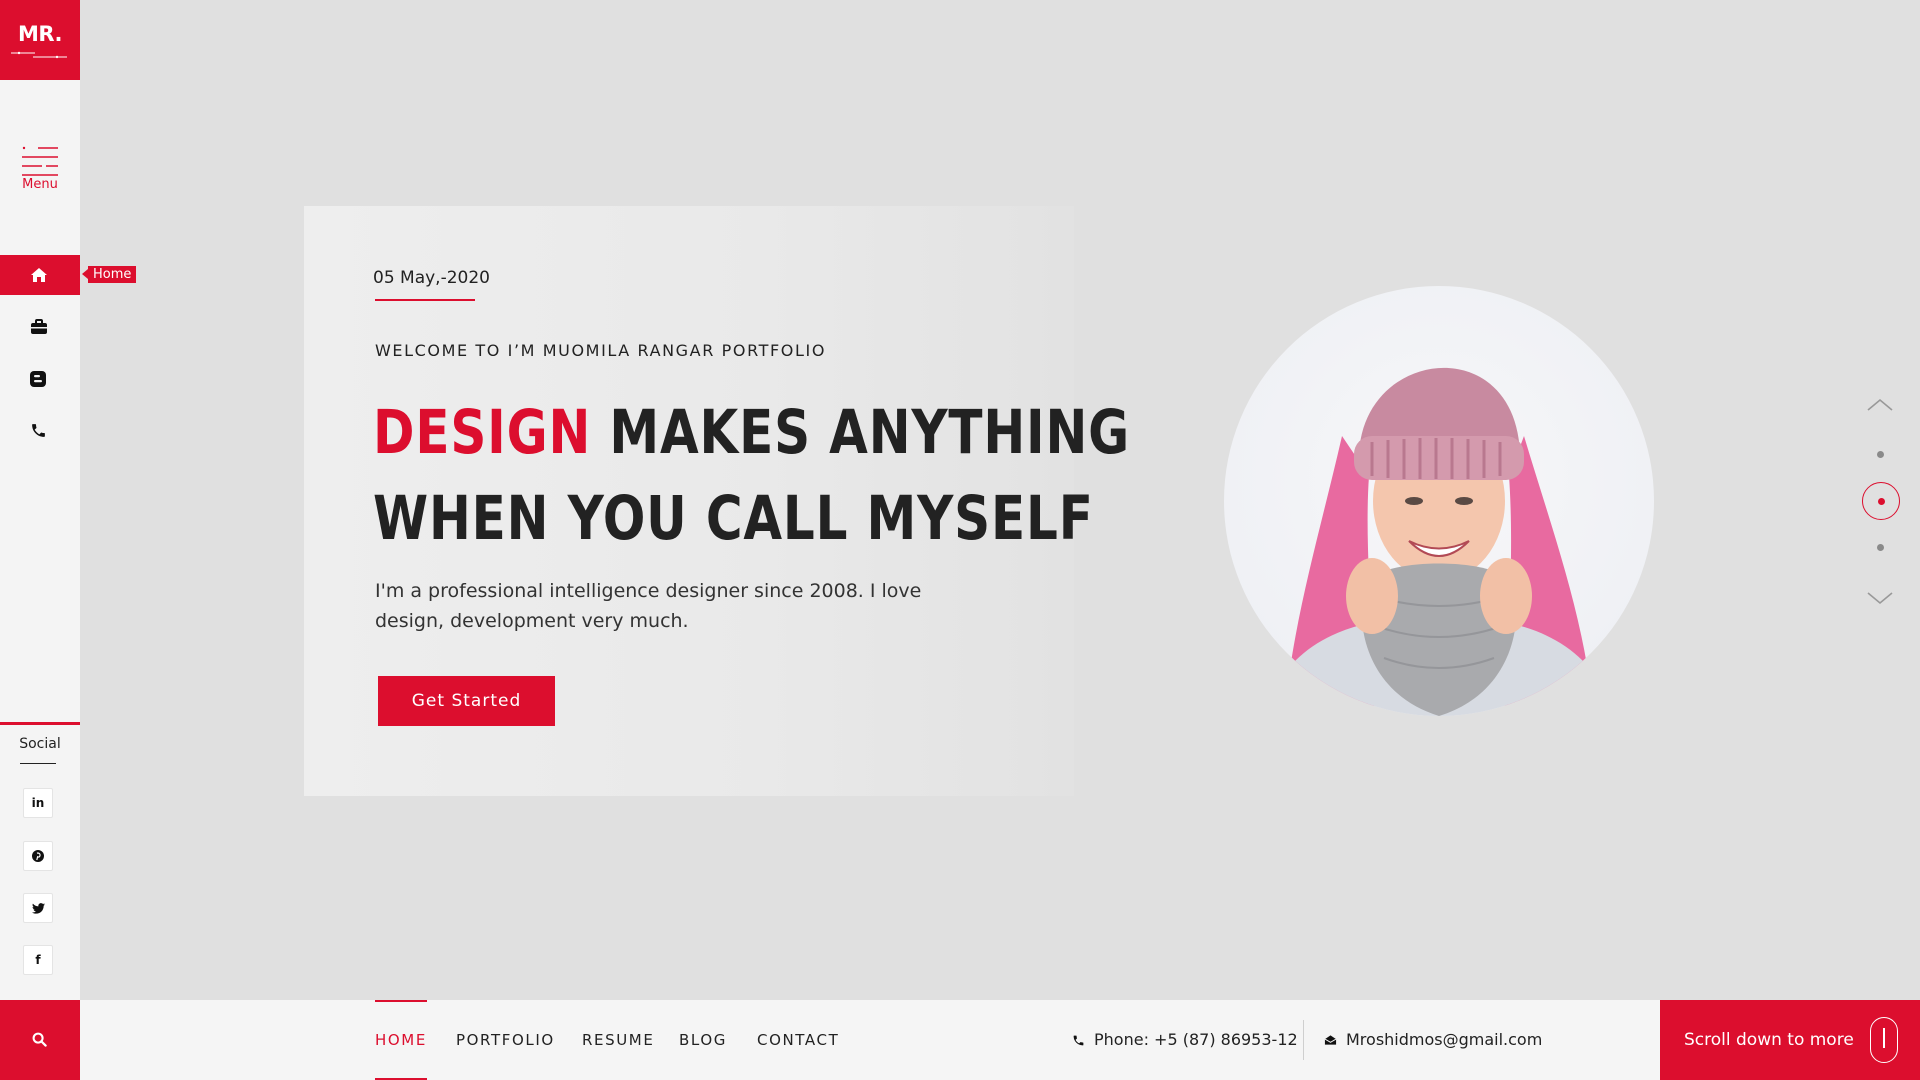 Image resolution: width=1920 pixels, height=1080 pixels. I want to click on facebook-button: f, so click(38, 960).